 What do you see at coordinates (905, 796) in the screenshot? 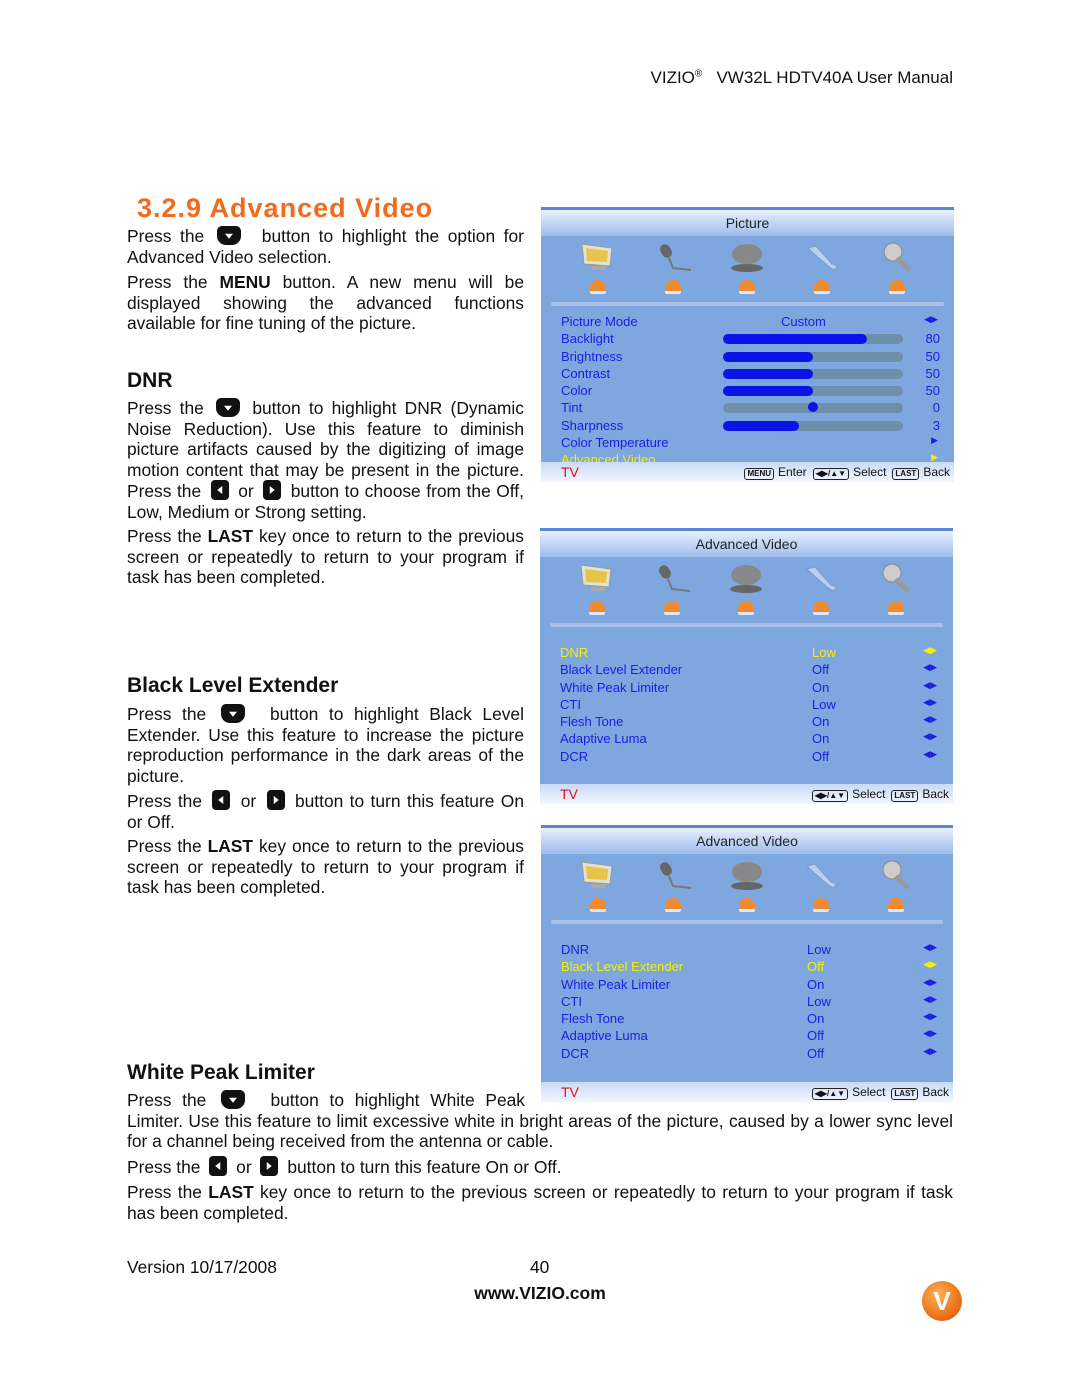
I see `last-key-icon: LAST` at bounding box center [905, 796].